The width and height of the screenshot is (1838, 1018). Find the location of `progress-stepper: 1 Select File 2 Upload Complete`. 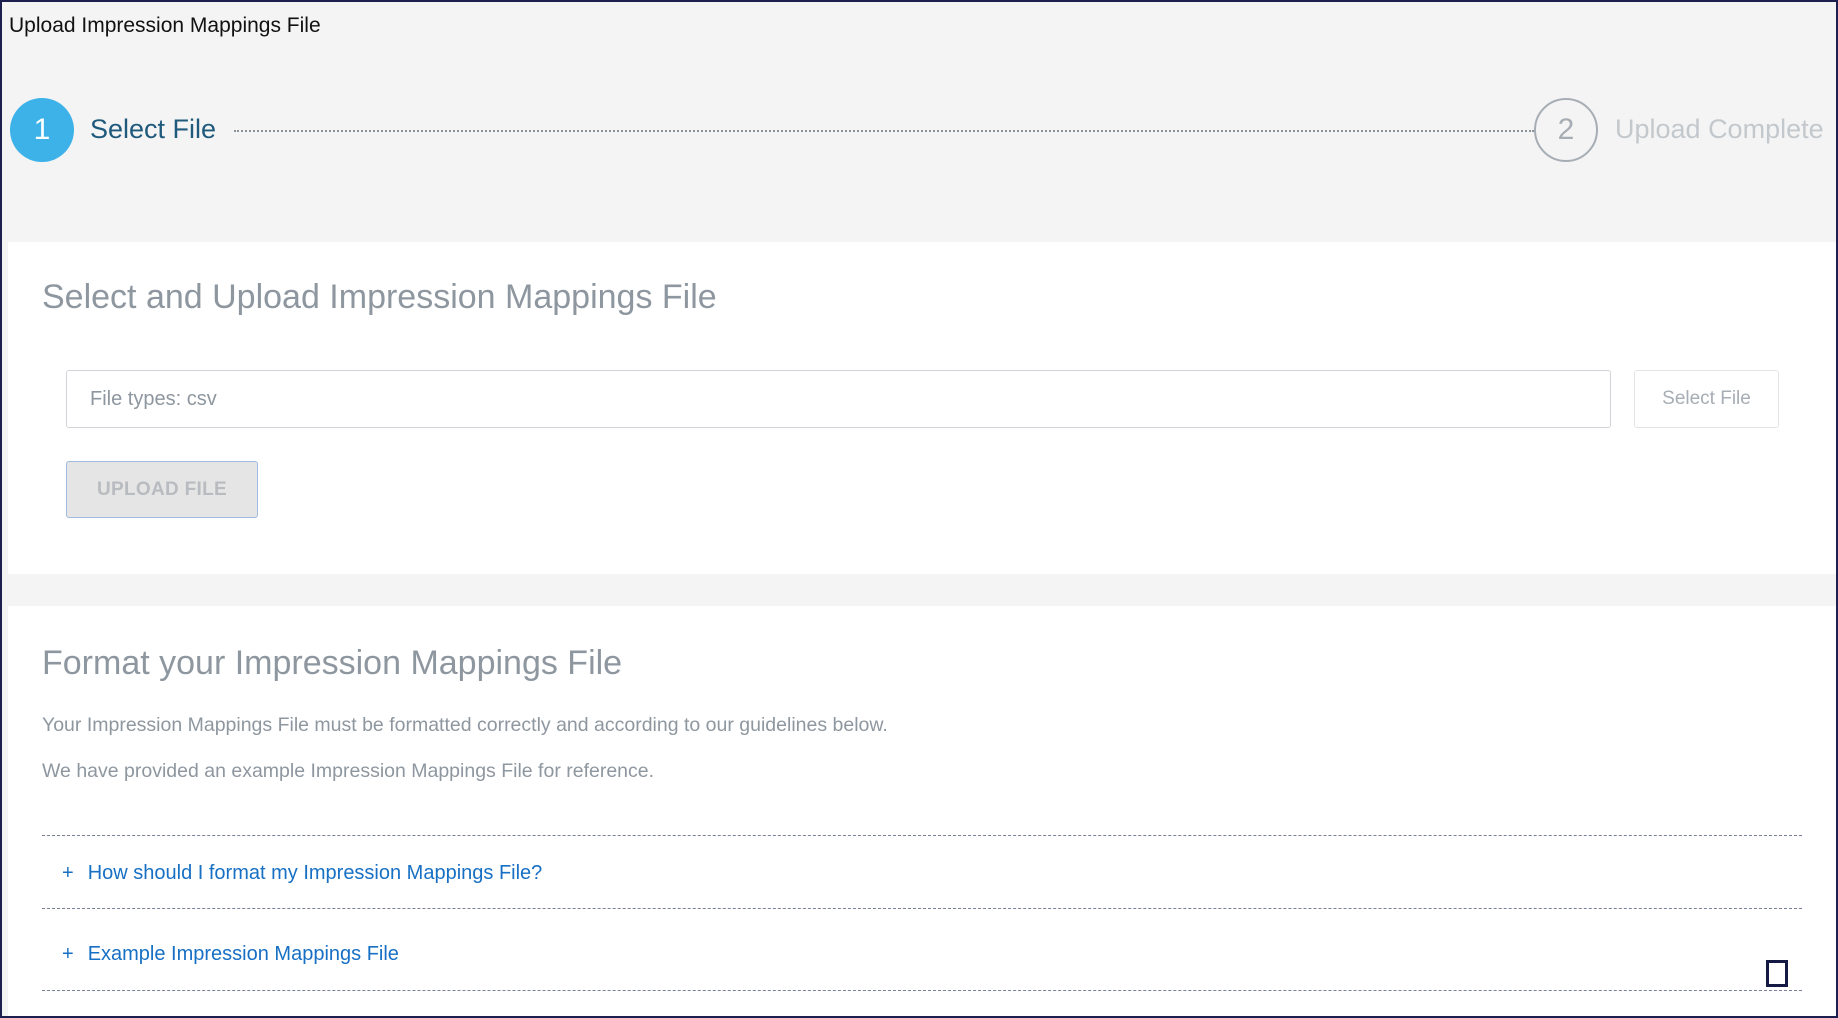

progress-stepper: 1 Select File 2 Upload Complete is located at coordinates (919, 131).